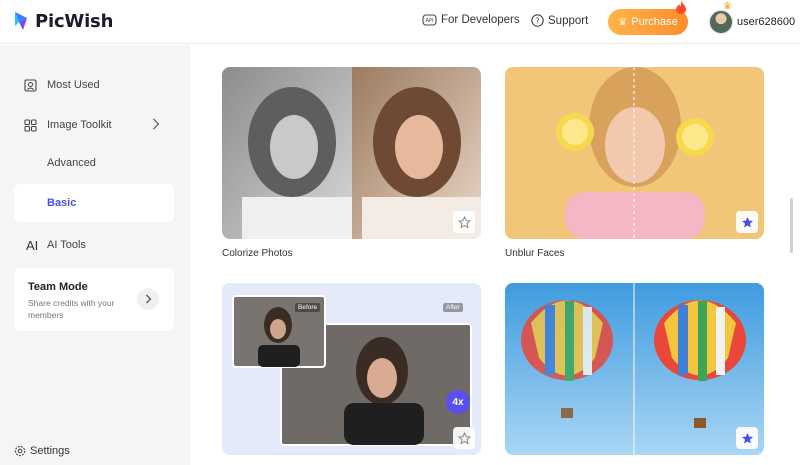 The image size is (800, 465). What do you see at coordinates (94, 245) in the screenshot?
I see `sidebar-item-ai-tools: AI AI Tools` at bounding box center [94, 245].